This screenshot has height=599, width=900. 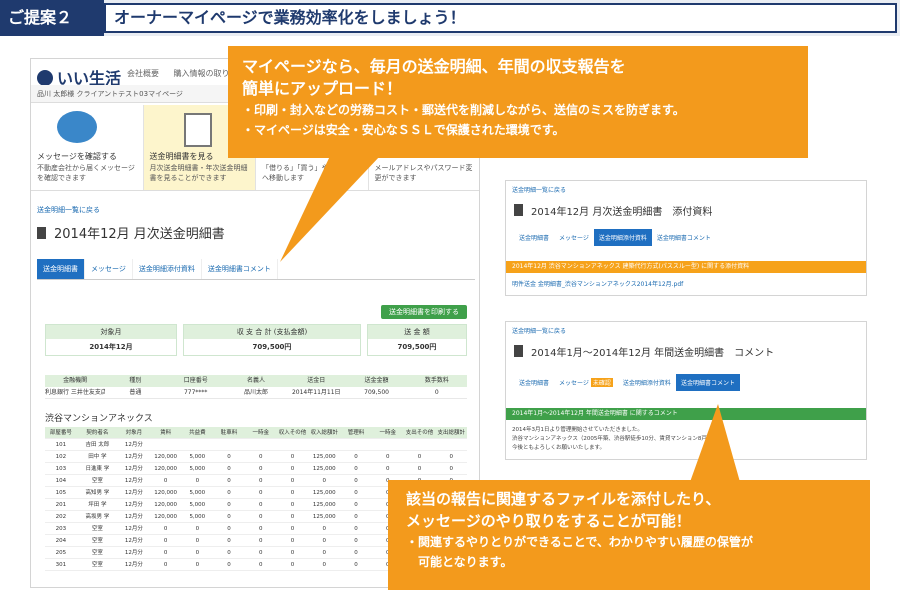 What do you see at coordinates (45, 78) in the screenshot?
I see `logo-icon` at bounding box center [45, 78].